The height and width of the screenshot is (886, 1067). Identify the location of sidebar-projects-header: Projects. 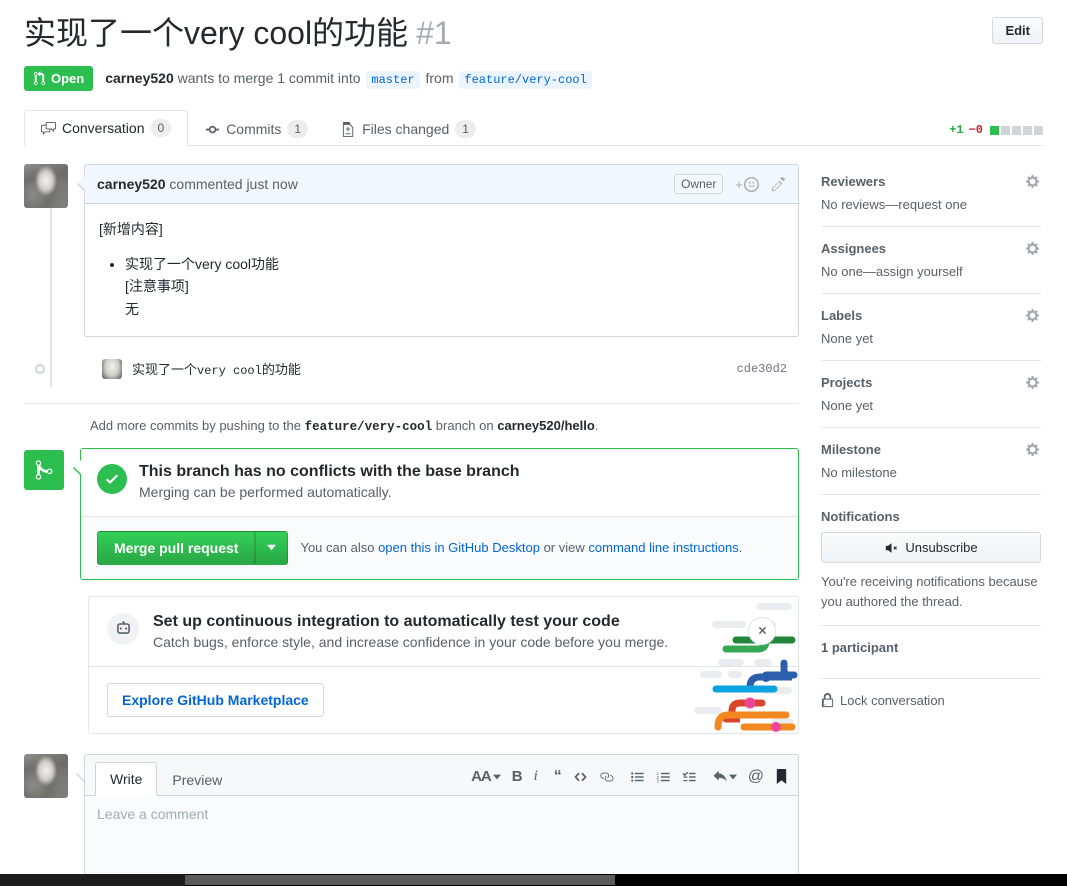
(931, 382).